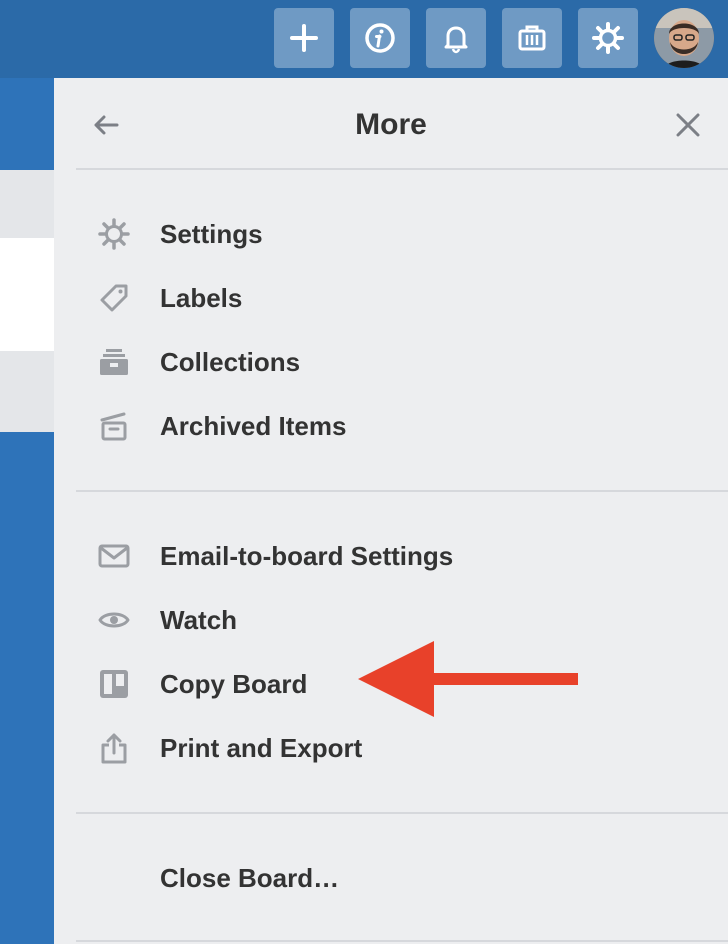  What do you see at coordinates (386, 298) in the screenshot?
I see `menu-item-labels: Labels` at bounding box center [386, 298].